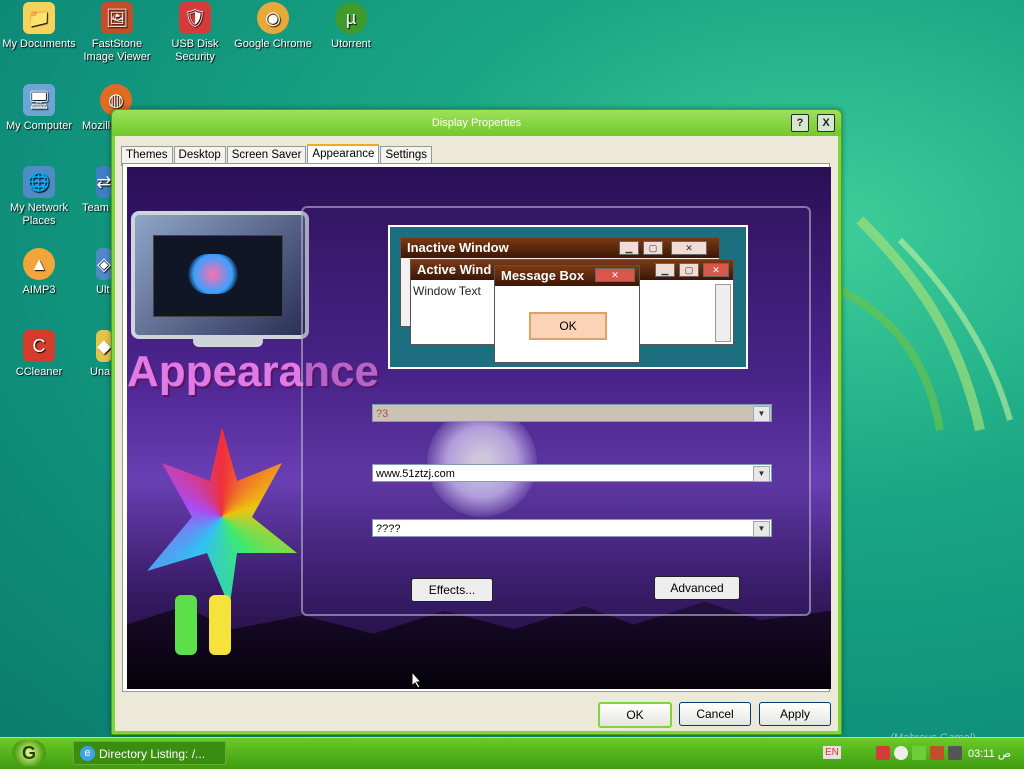 The height and width of the screenshot is (769, 1024). I want to click on app-icon: ◈, so click(104, 264).